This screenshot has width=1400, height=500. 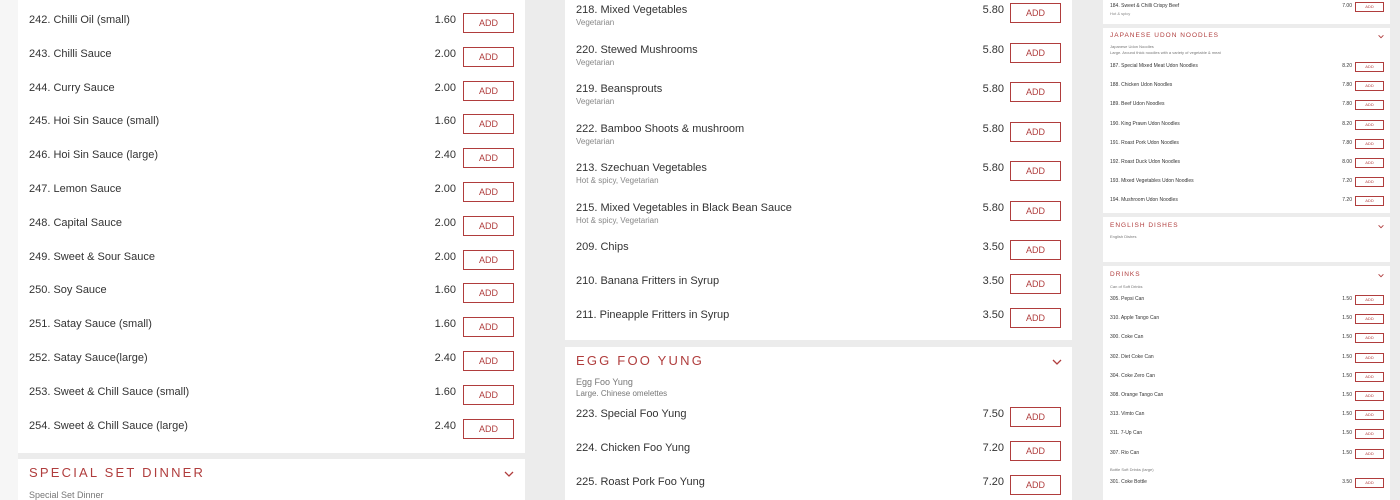 What do you see at coordinates (1347, 66) in the screenshot?
I see `menu-item-price: 8.20` at bounding box center [1347, 66].